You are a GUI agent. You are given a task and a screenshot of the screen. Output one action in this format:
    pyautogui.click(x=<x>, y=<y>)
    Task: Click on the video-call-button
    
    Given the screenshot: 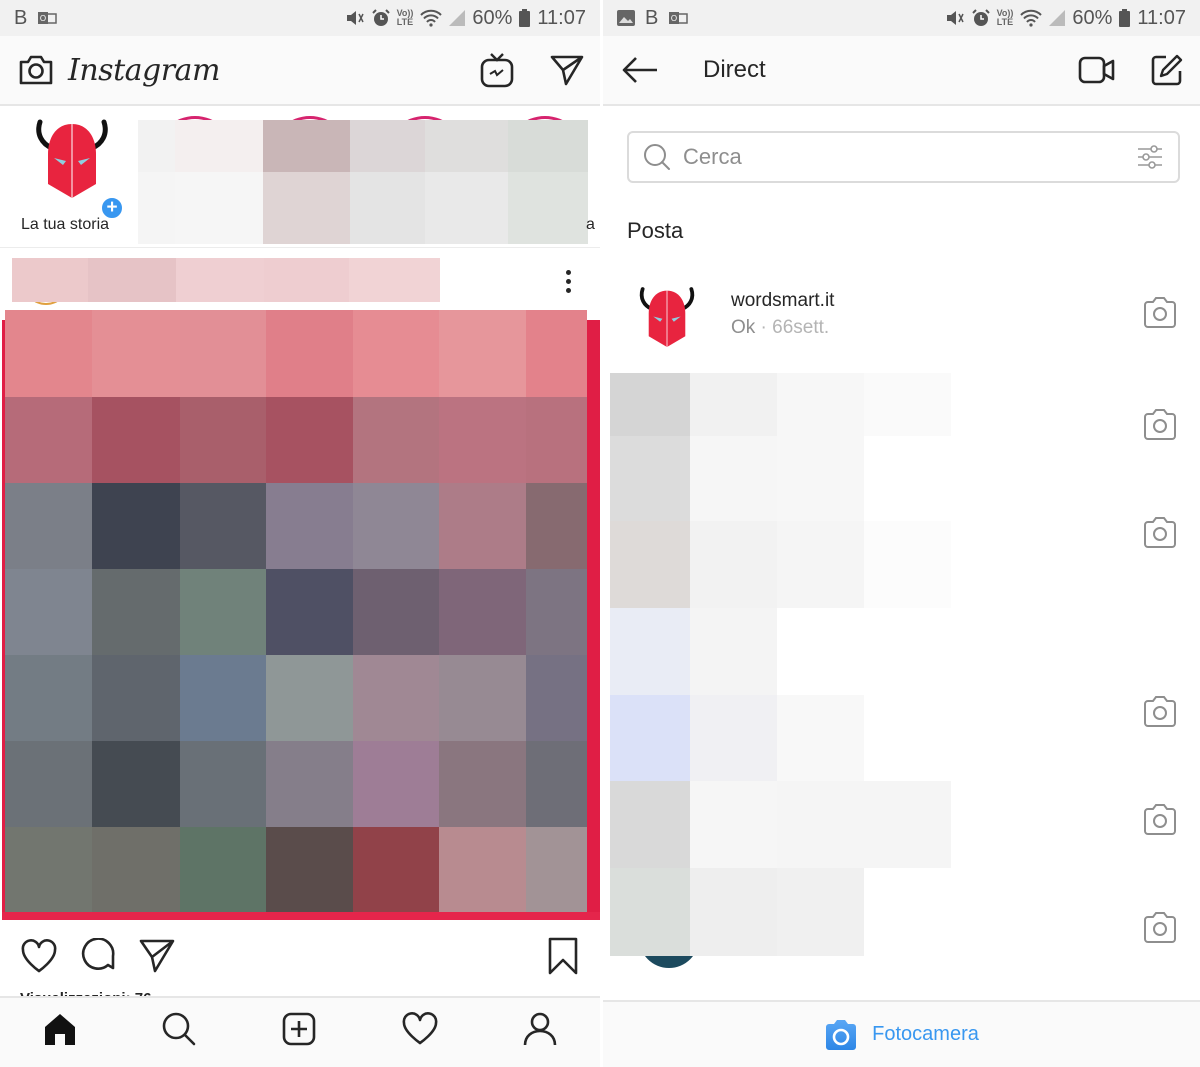 What is the action you would take?
    pyautogui.click(x=1097, y=70)
    